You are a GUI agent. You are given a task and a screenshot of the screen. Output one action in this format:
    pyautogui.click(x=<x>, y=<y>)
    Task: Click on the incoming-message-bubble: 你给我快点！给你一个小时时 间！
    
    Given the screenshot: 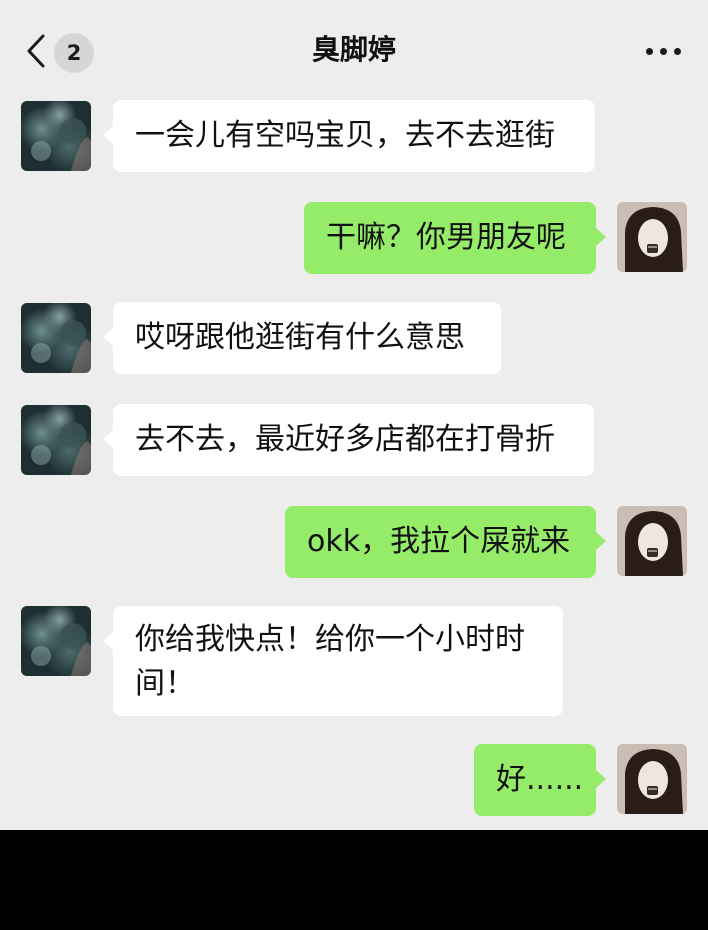 What is the action you would take?
    pyautogui.click(x=333, y=661)
    